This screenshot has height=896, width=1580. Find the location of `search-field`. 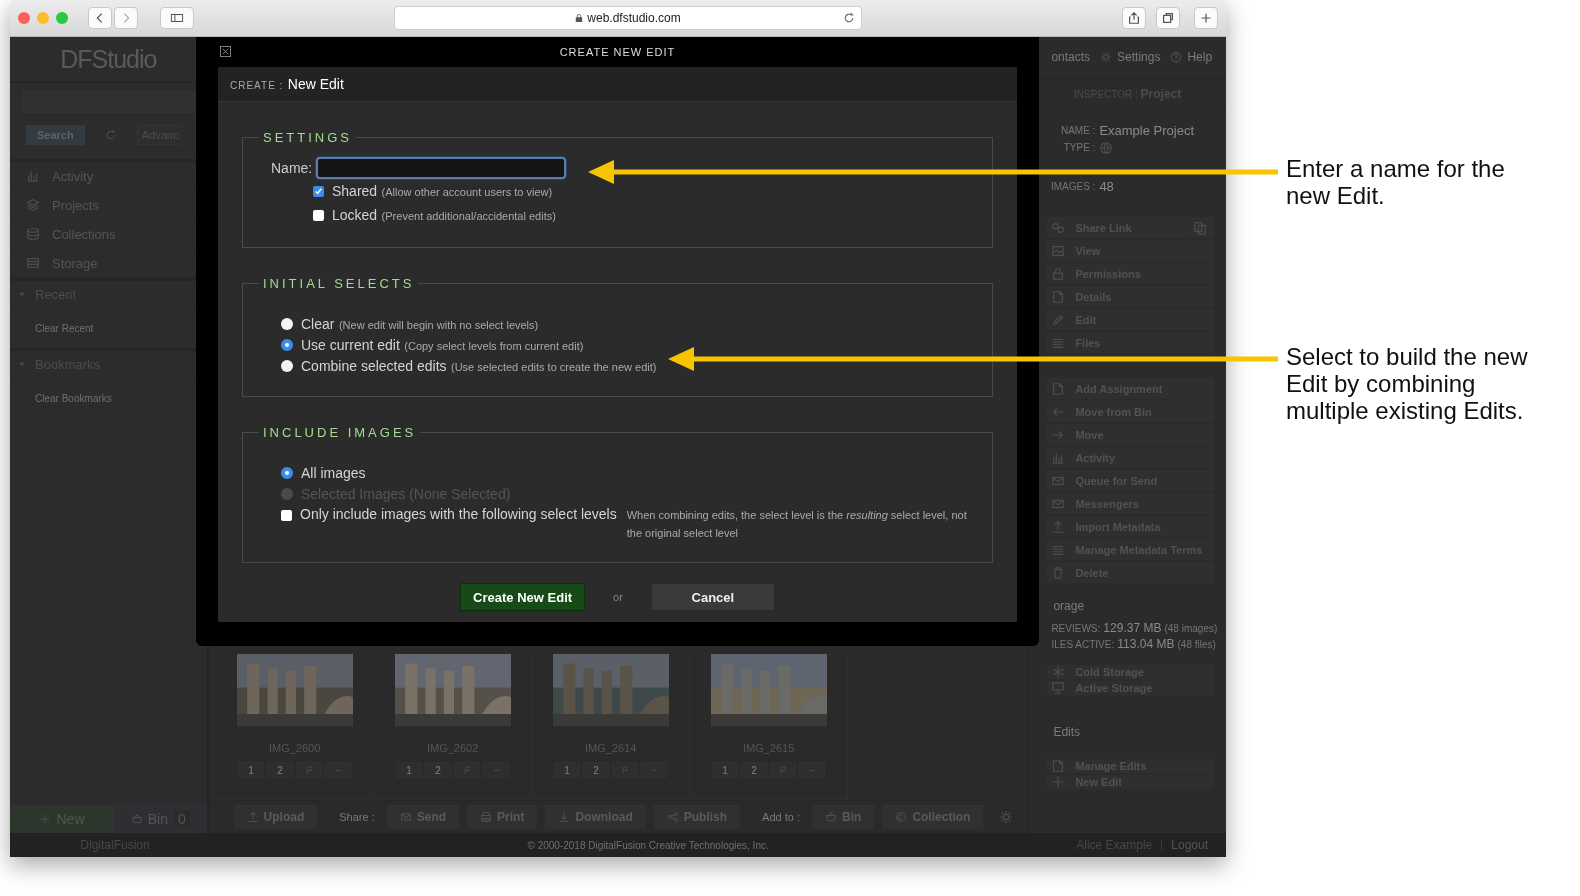

search-field is located at coordinates (108, 102).